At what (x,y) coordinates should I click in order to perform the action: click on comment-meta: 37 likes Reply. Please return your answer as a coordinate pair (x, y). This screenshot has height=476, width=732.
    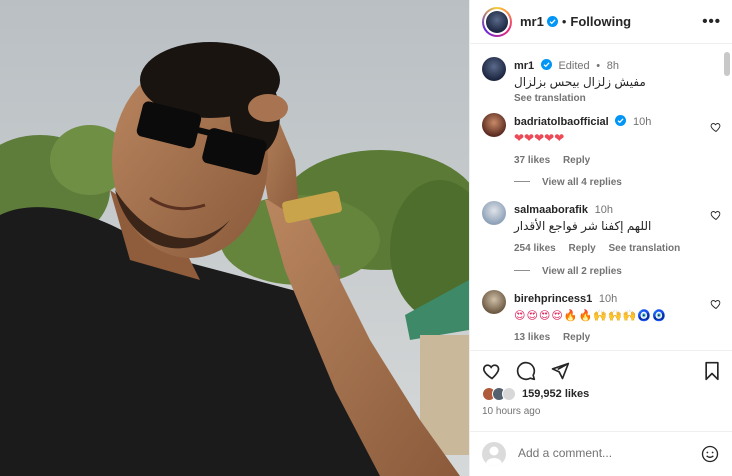
    Looking at the image, I should click on (609, 160).